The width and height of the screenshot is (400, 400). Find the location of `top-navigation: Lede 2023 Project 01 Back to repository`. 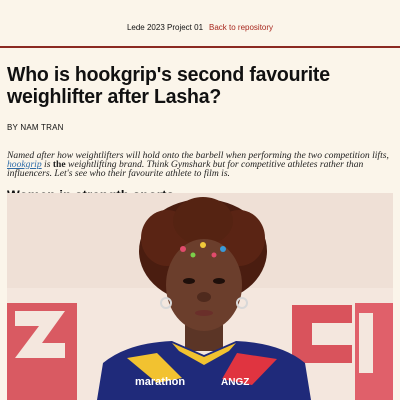

top-navigation: Lede 2023 Project 01 Back to repository is located at coordinates (200, 24).